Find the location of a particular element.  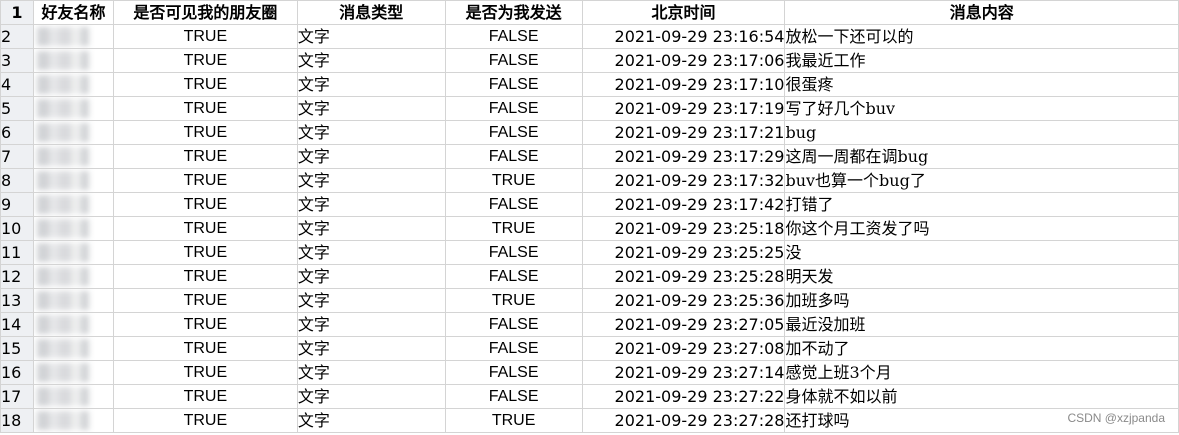

row-number: 5 is located at coordinates (17, 108).